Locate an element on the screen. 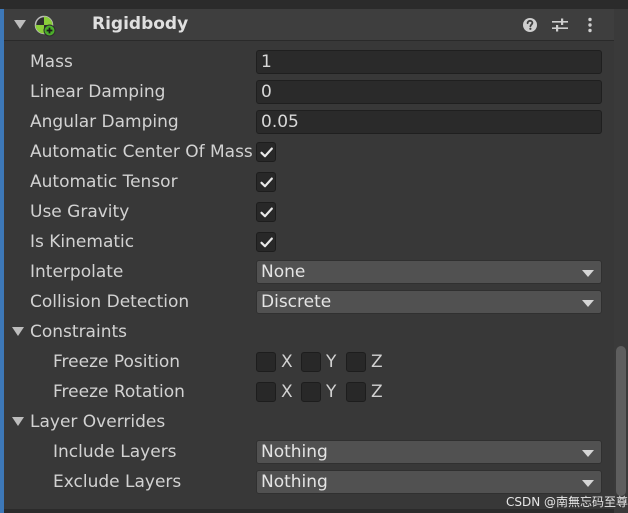 The image size is (628, 513). is-kinematic-checkbox is located at coordinates (266, 242).